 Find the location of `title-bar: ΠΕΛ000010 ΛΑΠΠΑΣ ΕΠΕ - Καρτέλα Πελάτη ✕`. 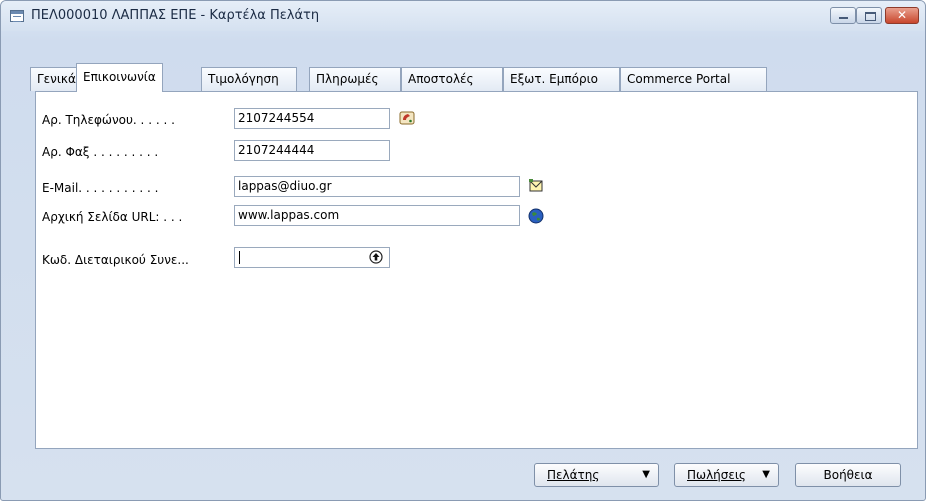

title-bar: ΠΕΛ000010 ΛΑΠΠΑΣ ΕΠΕ - Καρτέλα Πελάτη ✕ is located at coordinates (463, 16).